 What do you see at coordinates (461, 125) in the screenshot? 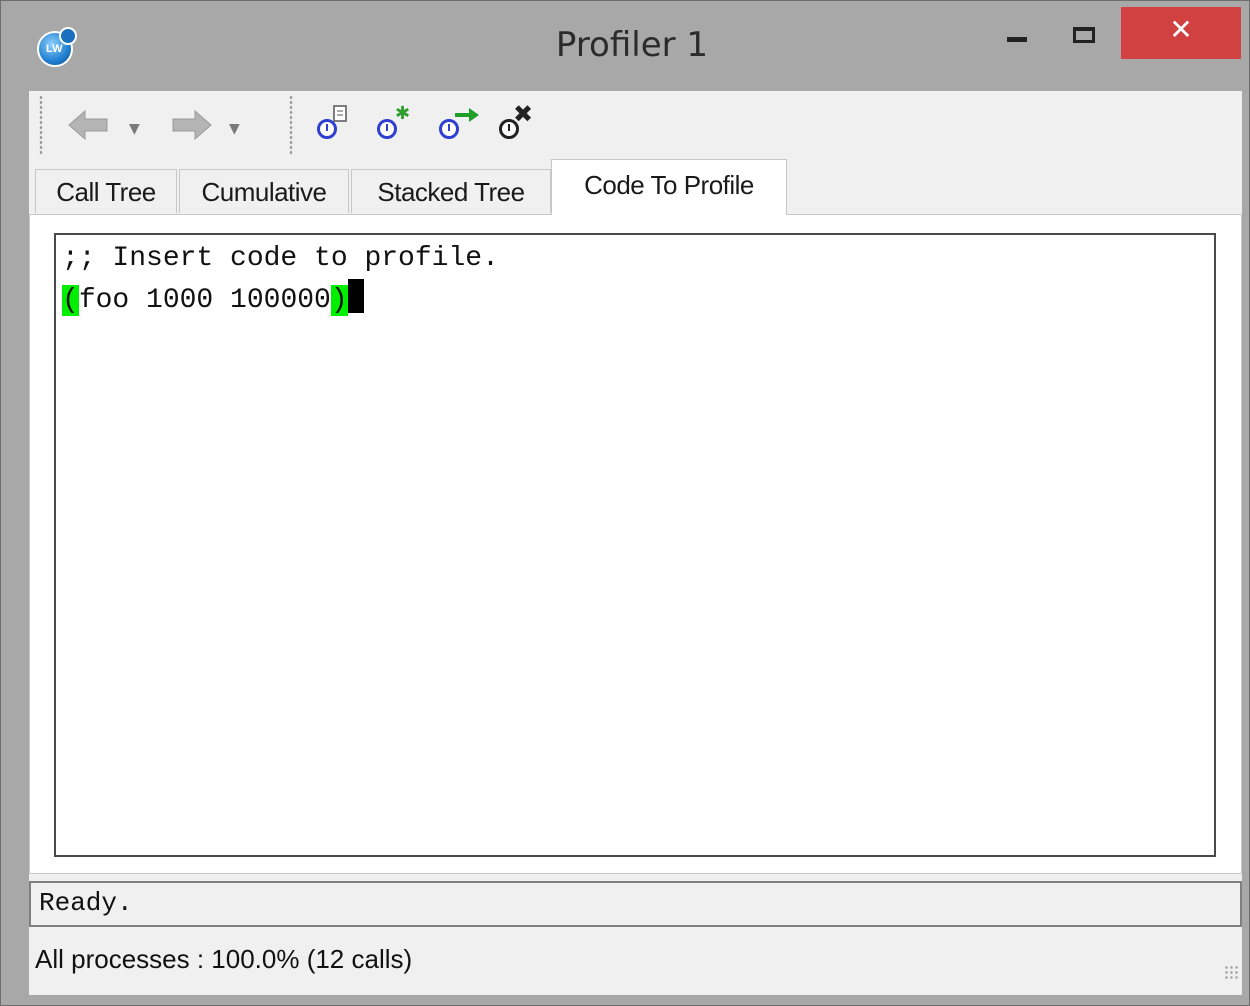
I see `profile-run-button` at bounding box center [461, 125].